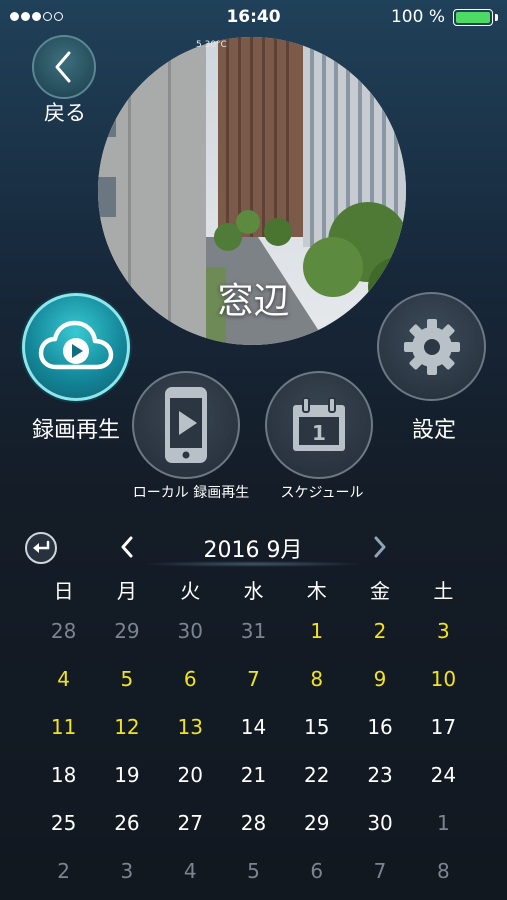 Image resolution: width=507 pixels, height=900 pixels. What do you see at coordinates (191, 493) in the screenshot?
I see `local-playback-label: ローカル 録画再生` at bounding box center [191, 493].